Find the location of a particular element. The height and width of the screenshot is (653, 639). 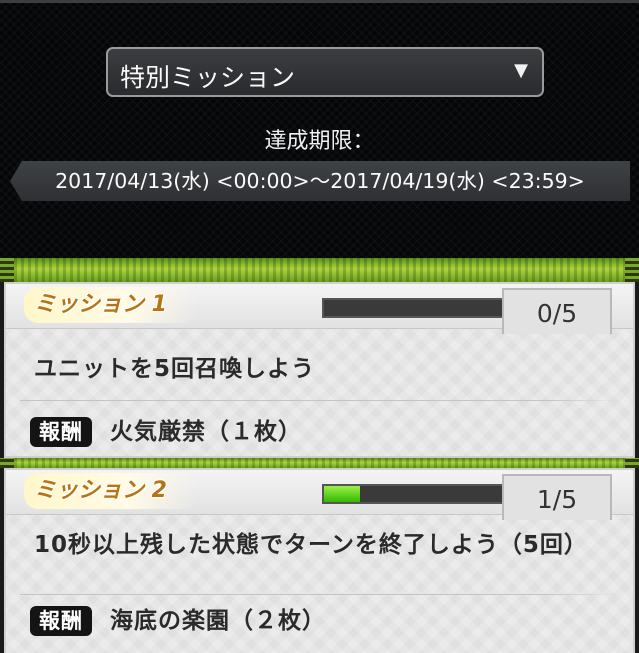

mission-title: ミッション 1 is located at coordinates (110, 305).